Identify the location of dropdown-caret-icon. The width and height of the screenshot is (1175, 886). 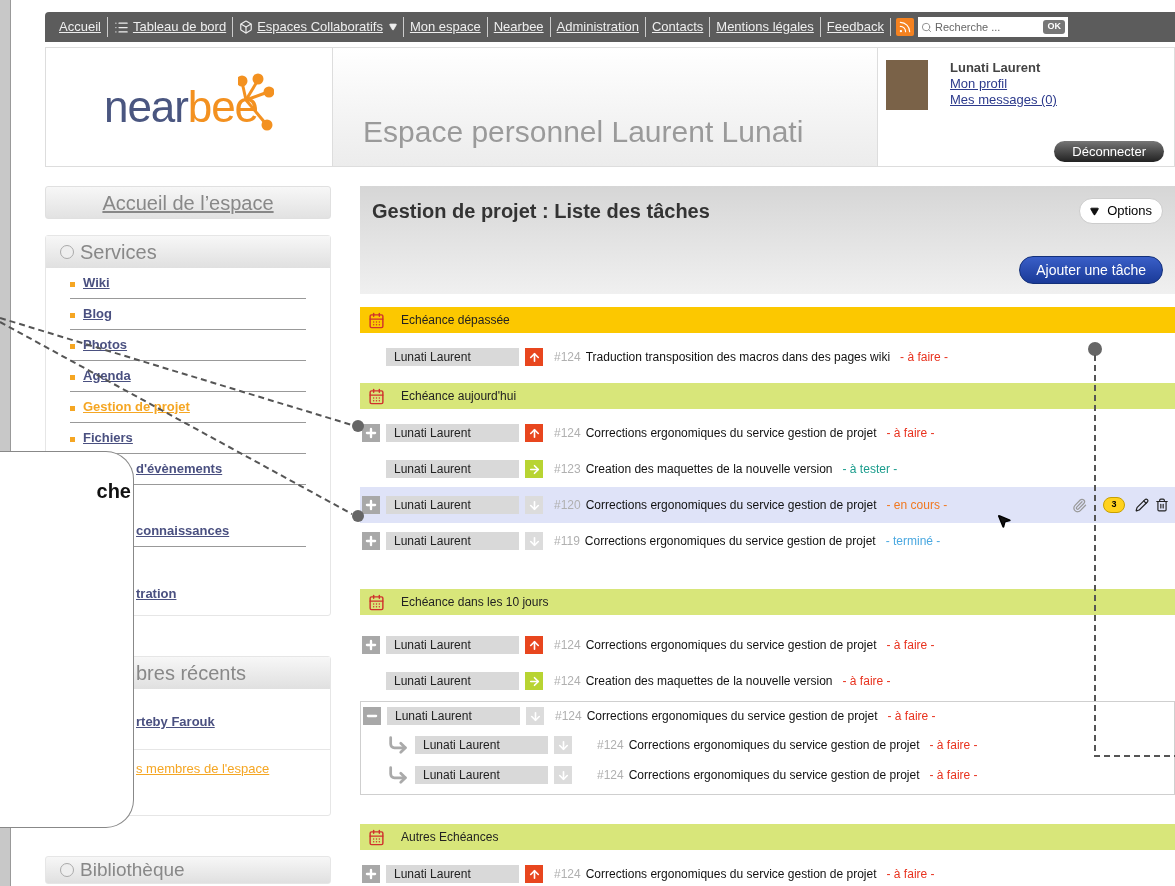
(392, 27).